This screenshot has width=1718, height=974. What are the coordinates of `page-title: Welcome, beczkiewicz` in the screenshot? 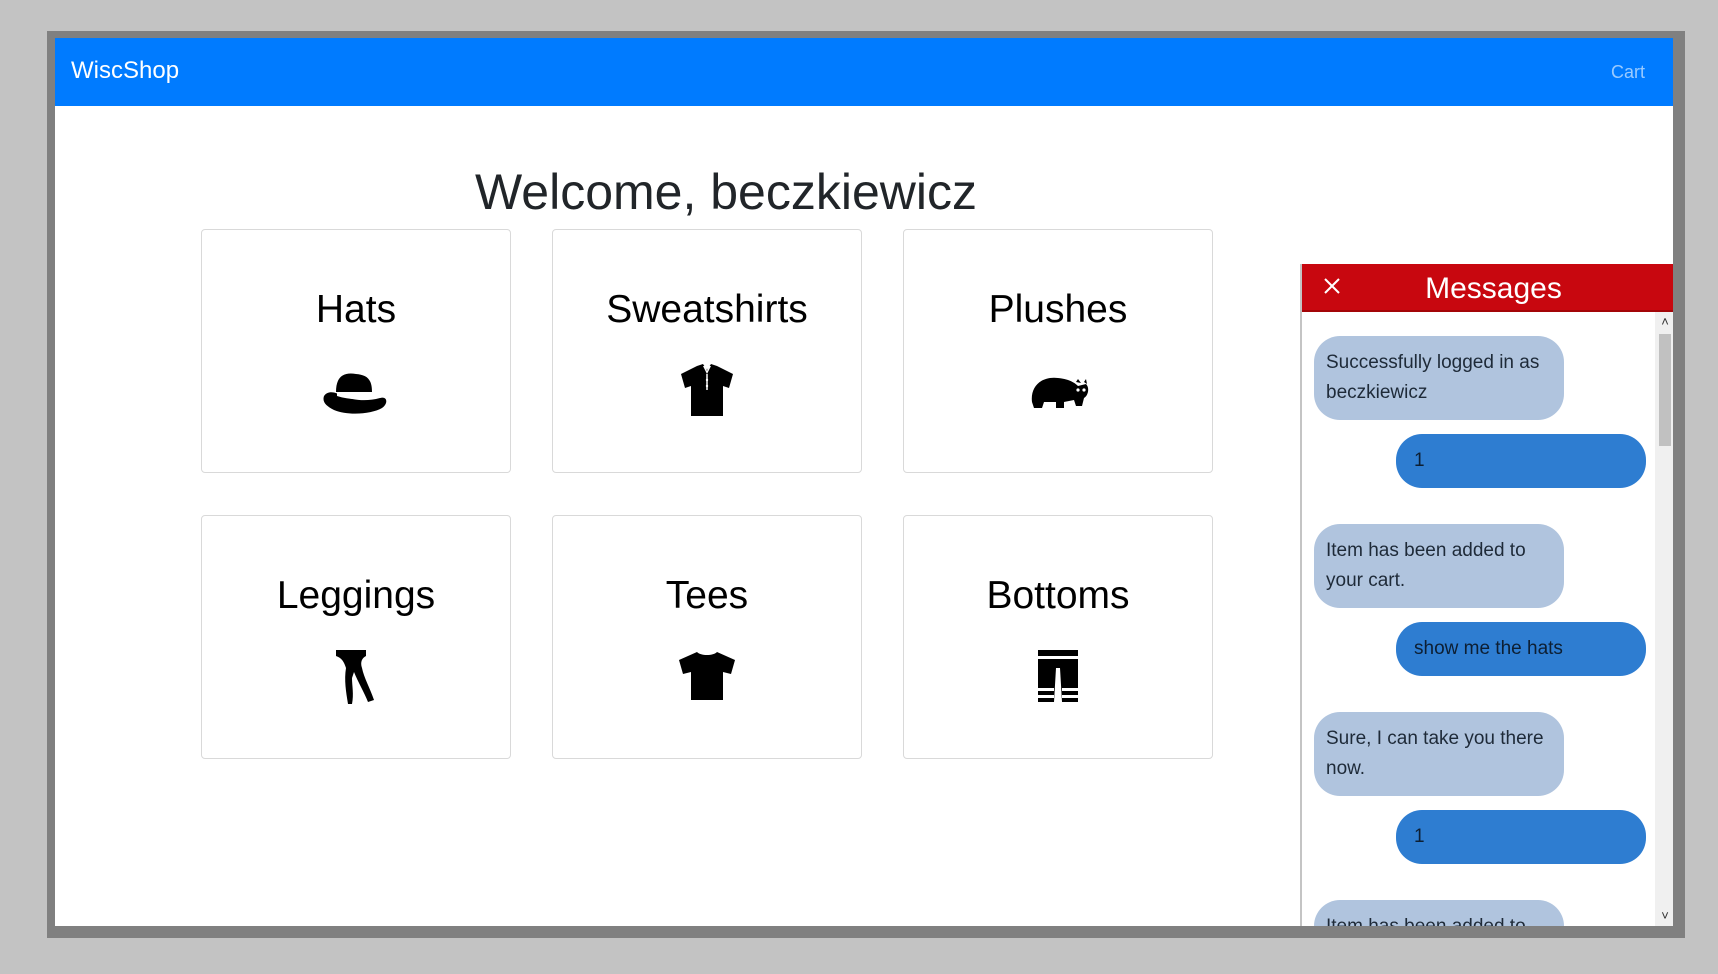 It's located at (726, 192).